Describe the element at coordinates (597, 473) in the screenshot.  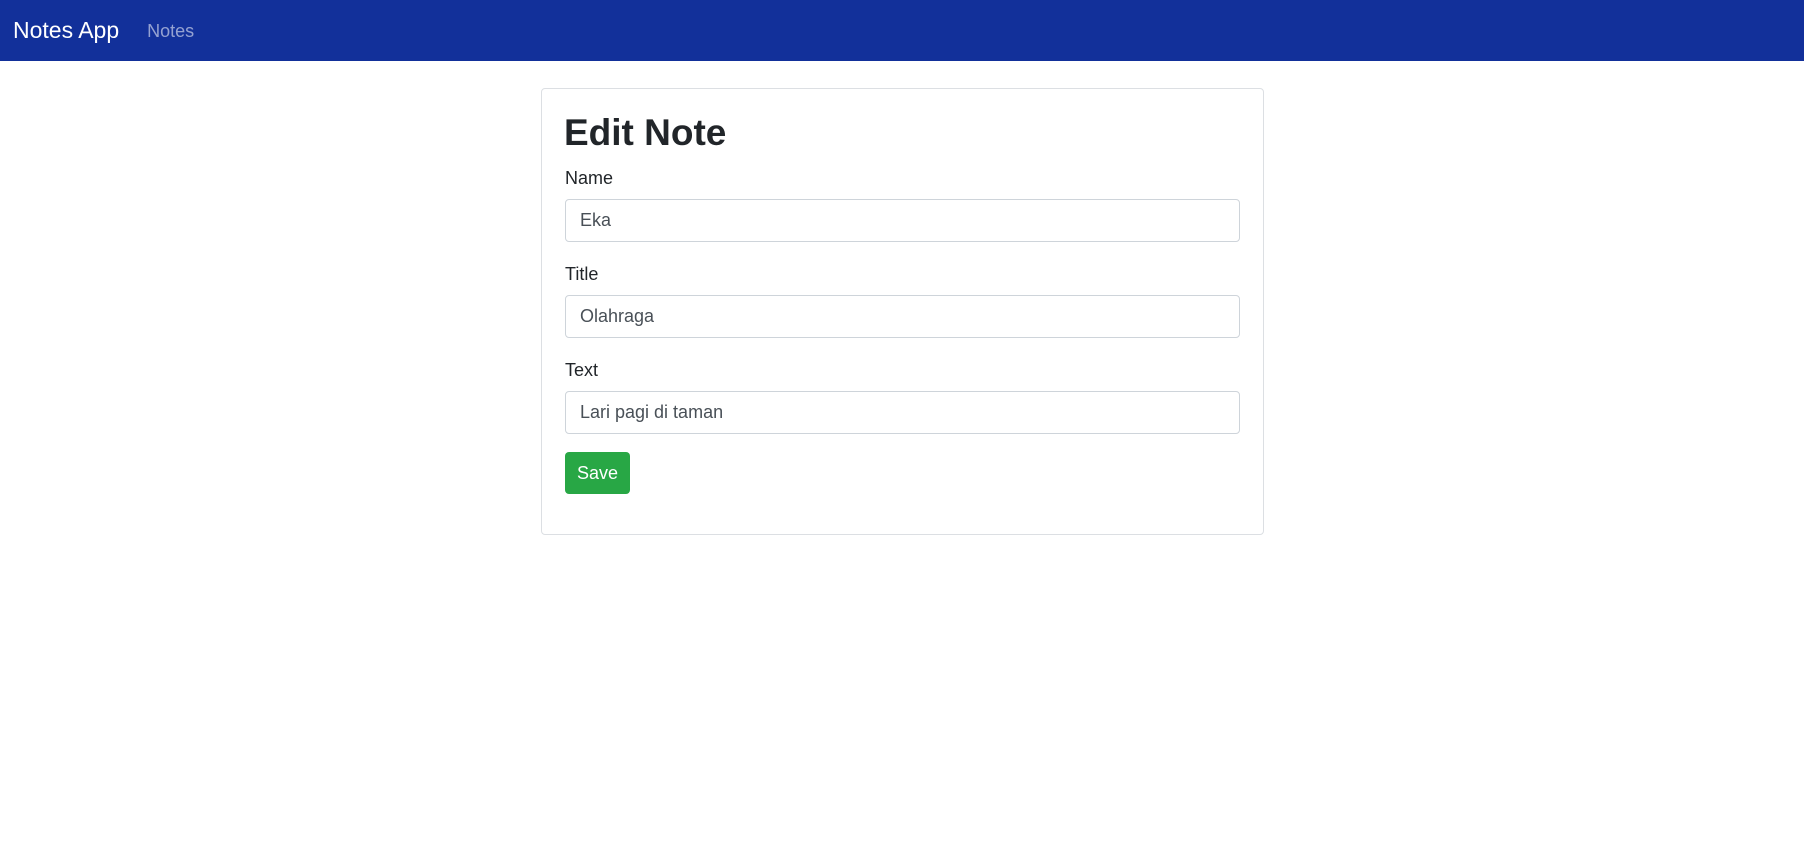
I see `save-button: Save` at that location.